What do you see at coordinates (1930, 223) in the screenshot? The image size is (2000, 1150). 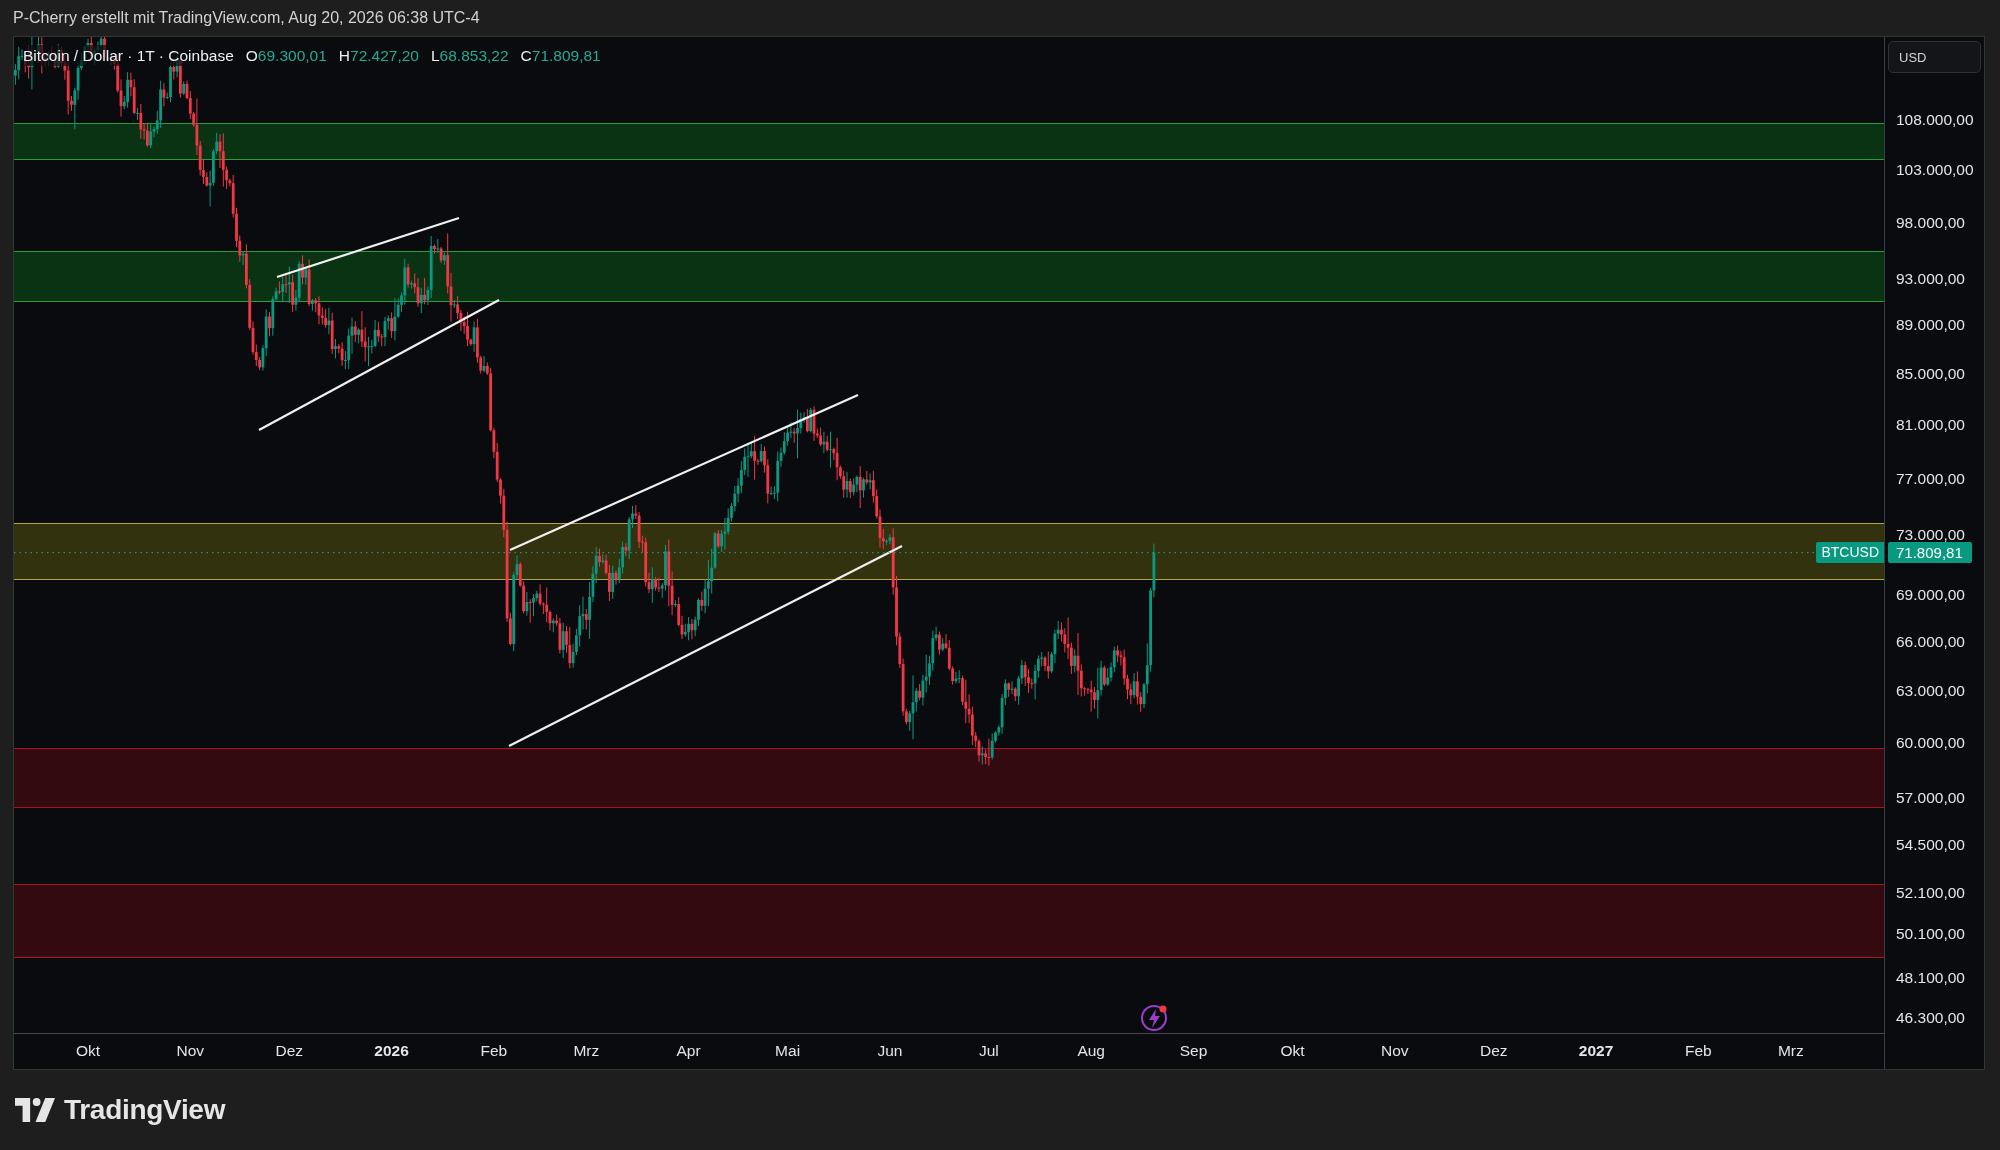 I see `price-axis-label: 98.000,00` at bounding box center [1930, 223].